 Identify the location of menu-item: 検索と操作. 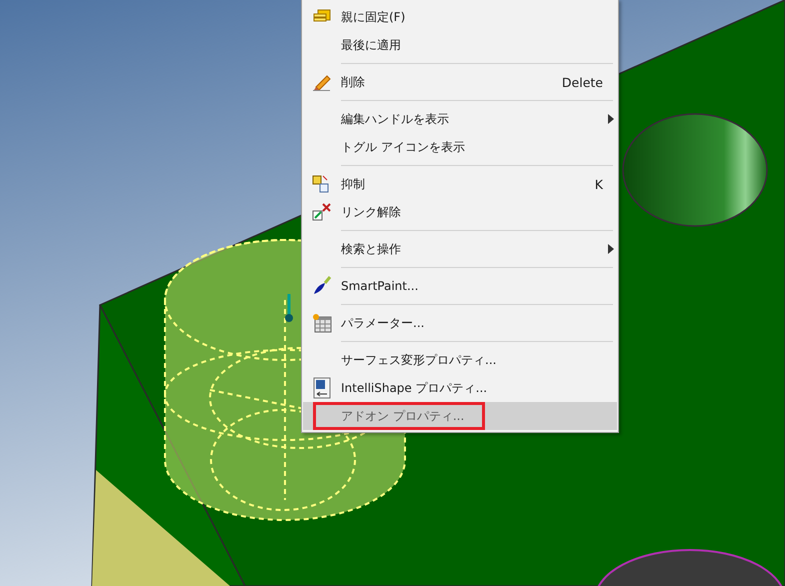
(460, 249).